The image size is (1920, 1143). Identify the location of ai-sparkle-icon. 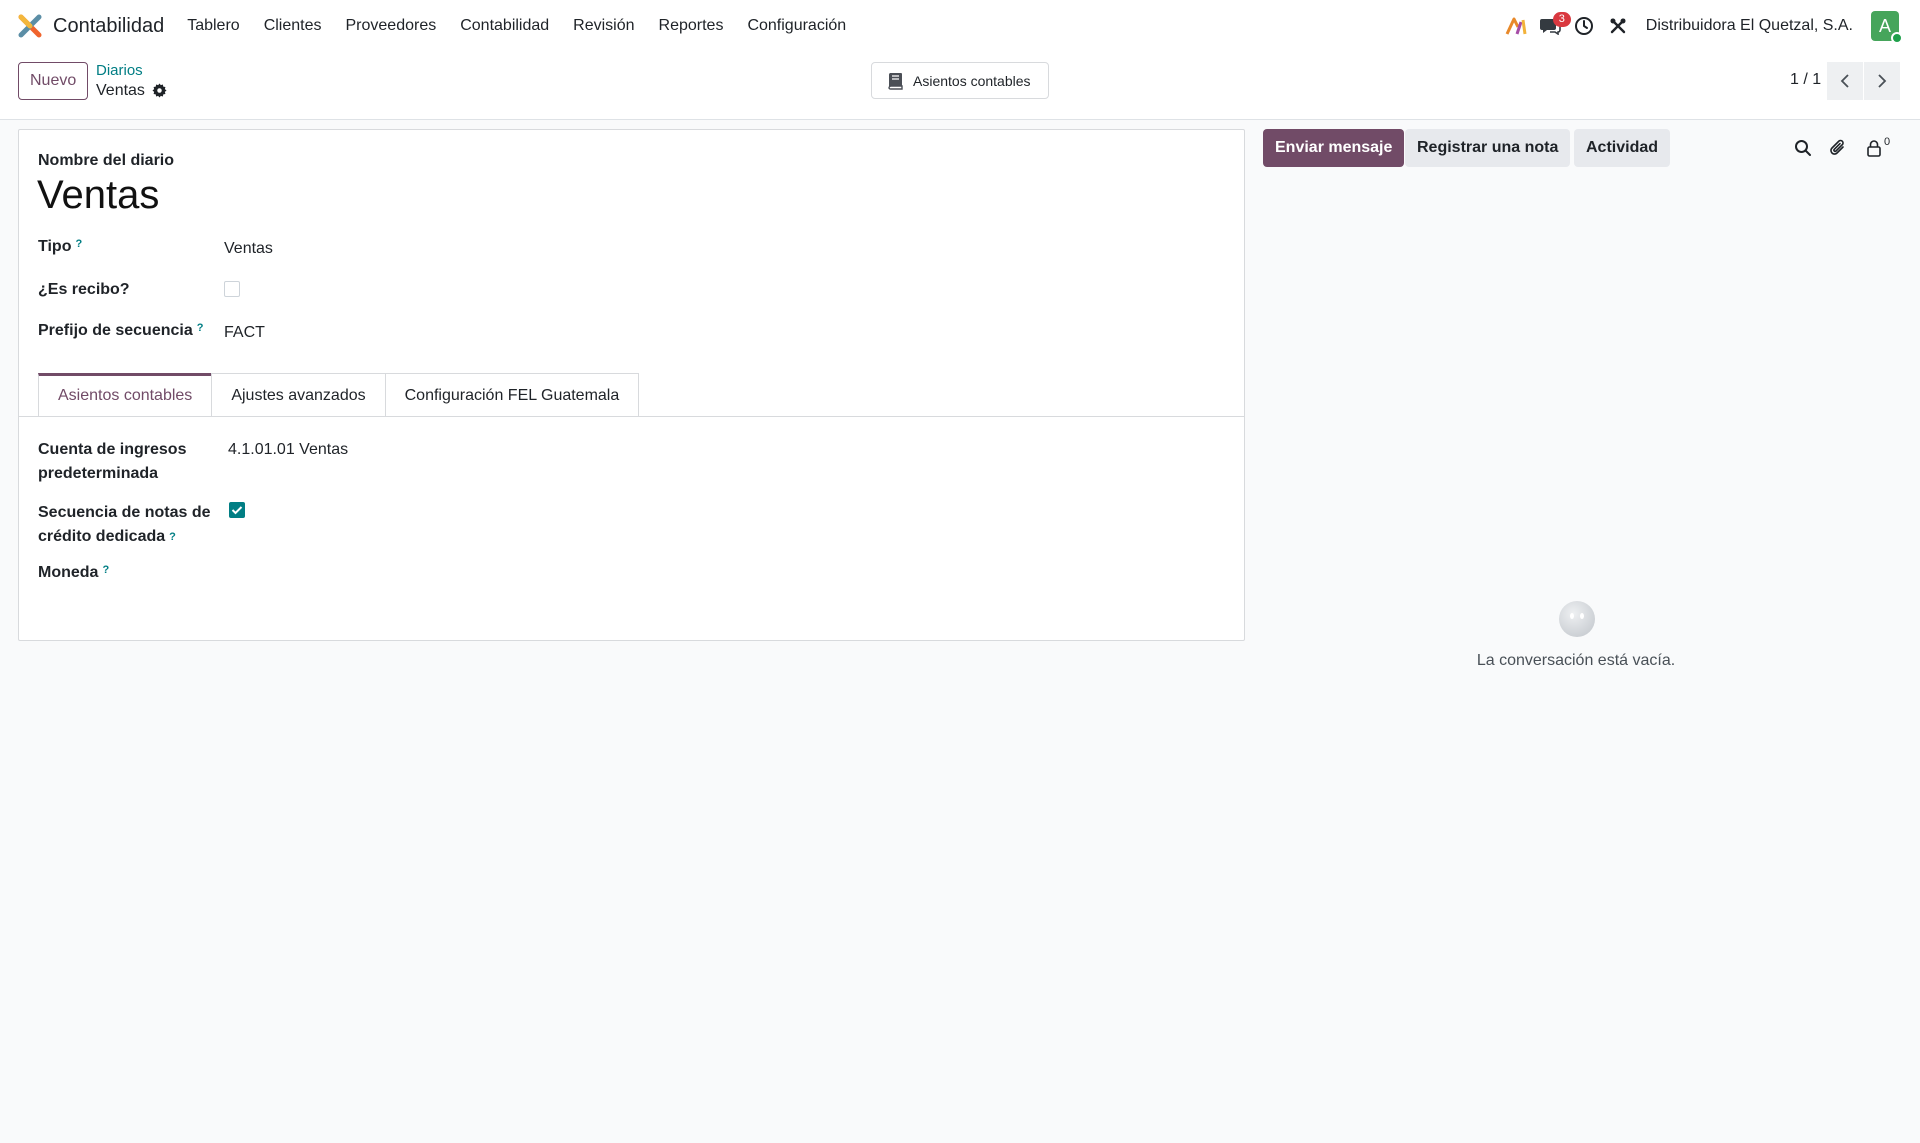
(1516, 26).